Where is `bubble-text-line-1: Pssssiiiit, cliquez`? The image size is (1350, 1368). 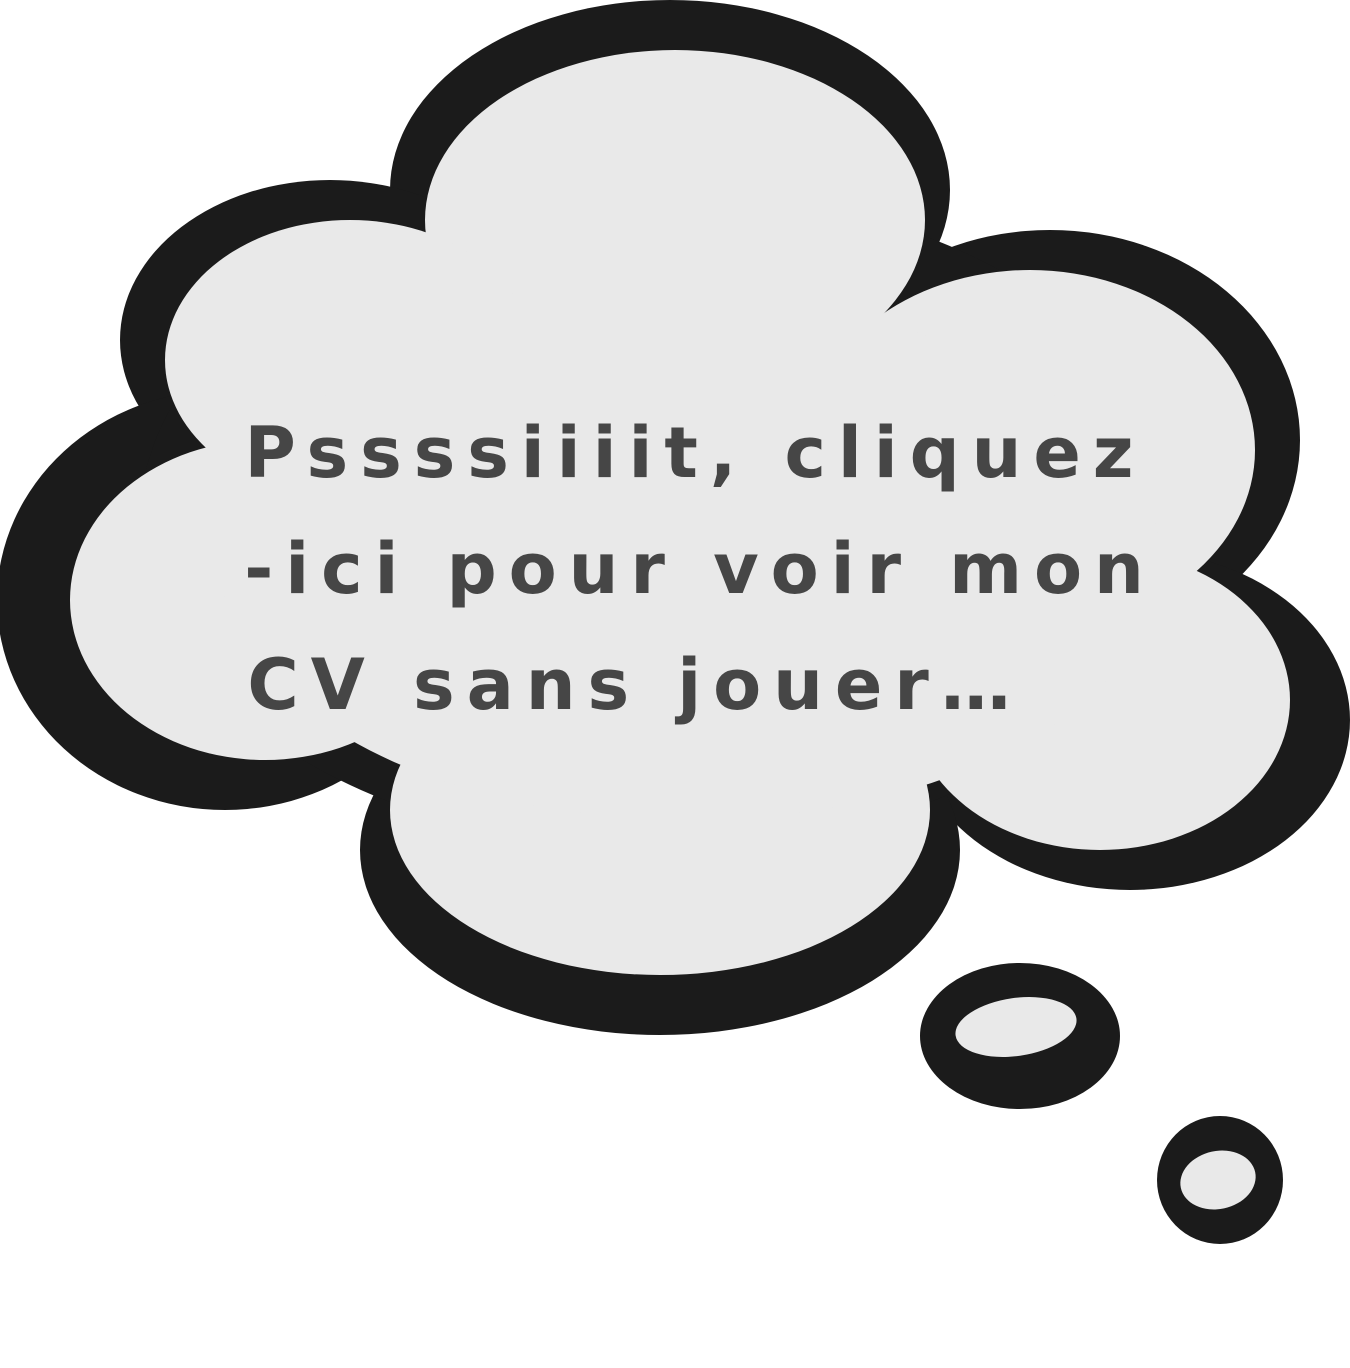 bubble-text-line-1: Pssssiiiit, cliquez is located at coordinates (695, 453).